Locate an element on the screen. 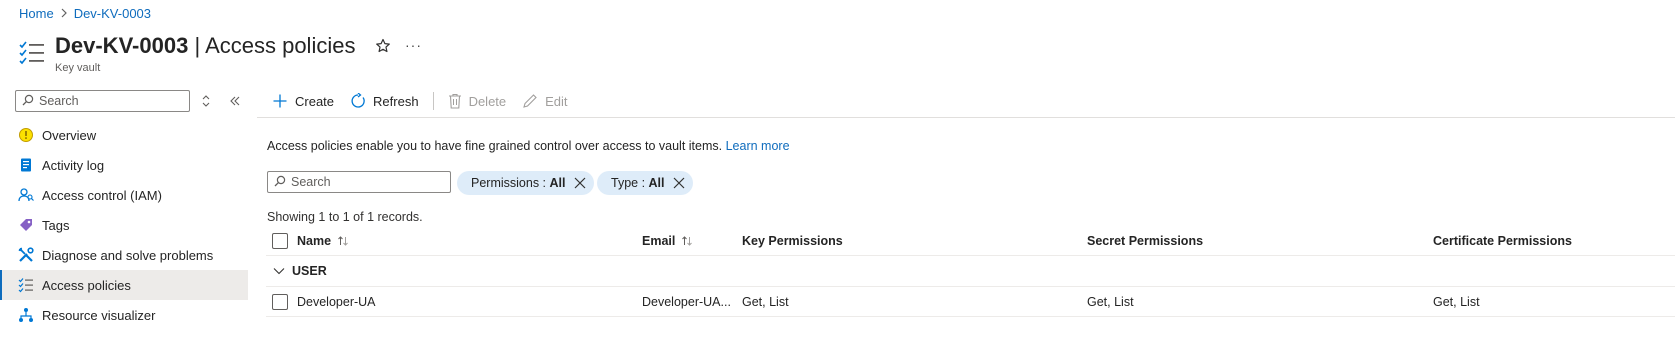 This screenshot has width=1675, height=347. sidebar-item-diagnose: Diagnose and solve problems is located at coordinates (124, 255).